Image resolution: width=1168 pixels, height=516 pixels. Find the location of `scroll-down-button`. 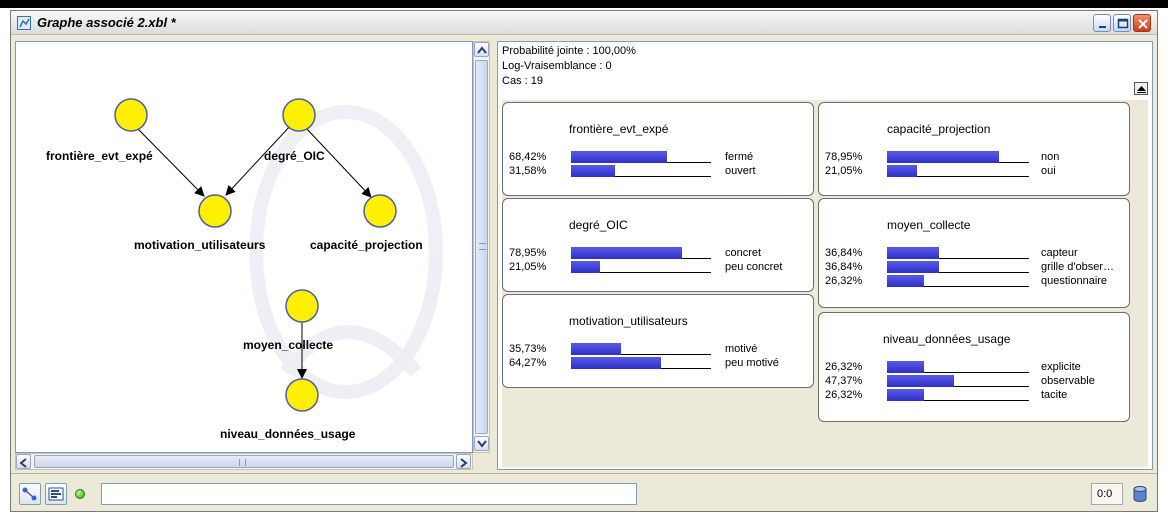

scroll-down-button is located at coordinates (481, 443).